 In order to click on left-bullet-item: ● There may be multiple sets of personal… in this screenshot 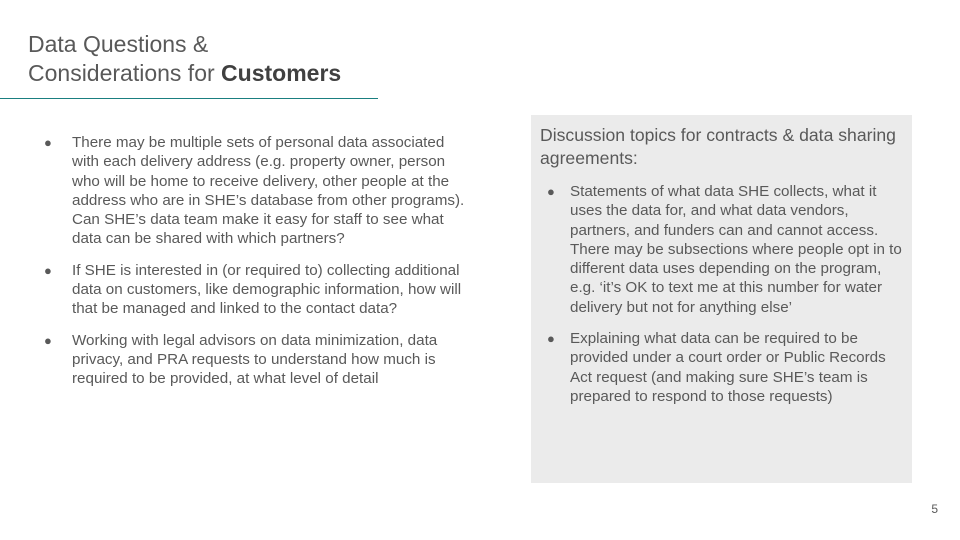, I will do `click(255, 191)`.